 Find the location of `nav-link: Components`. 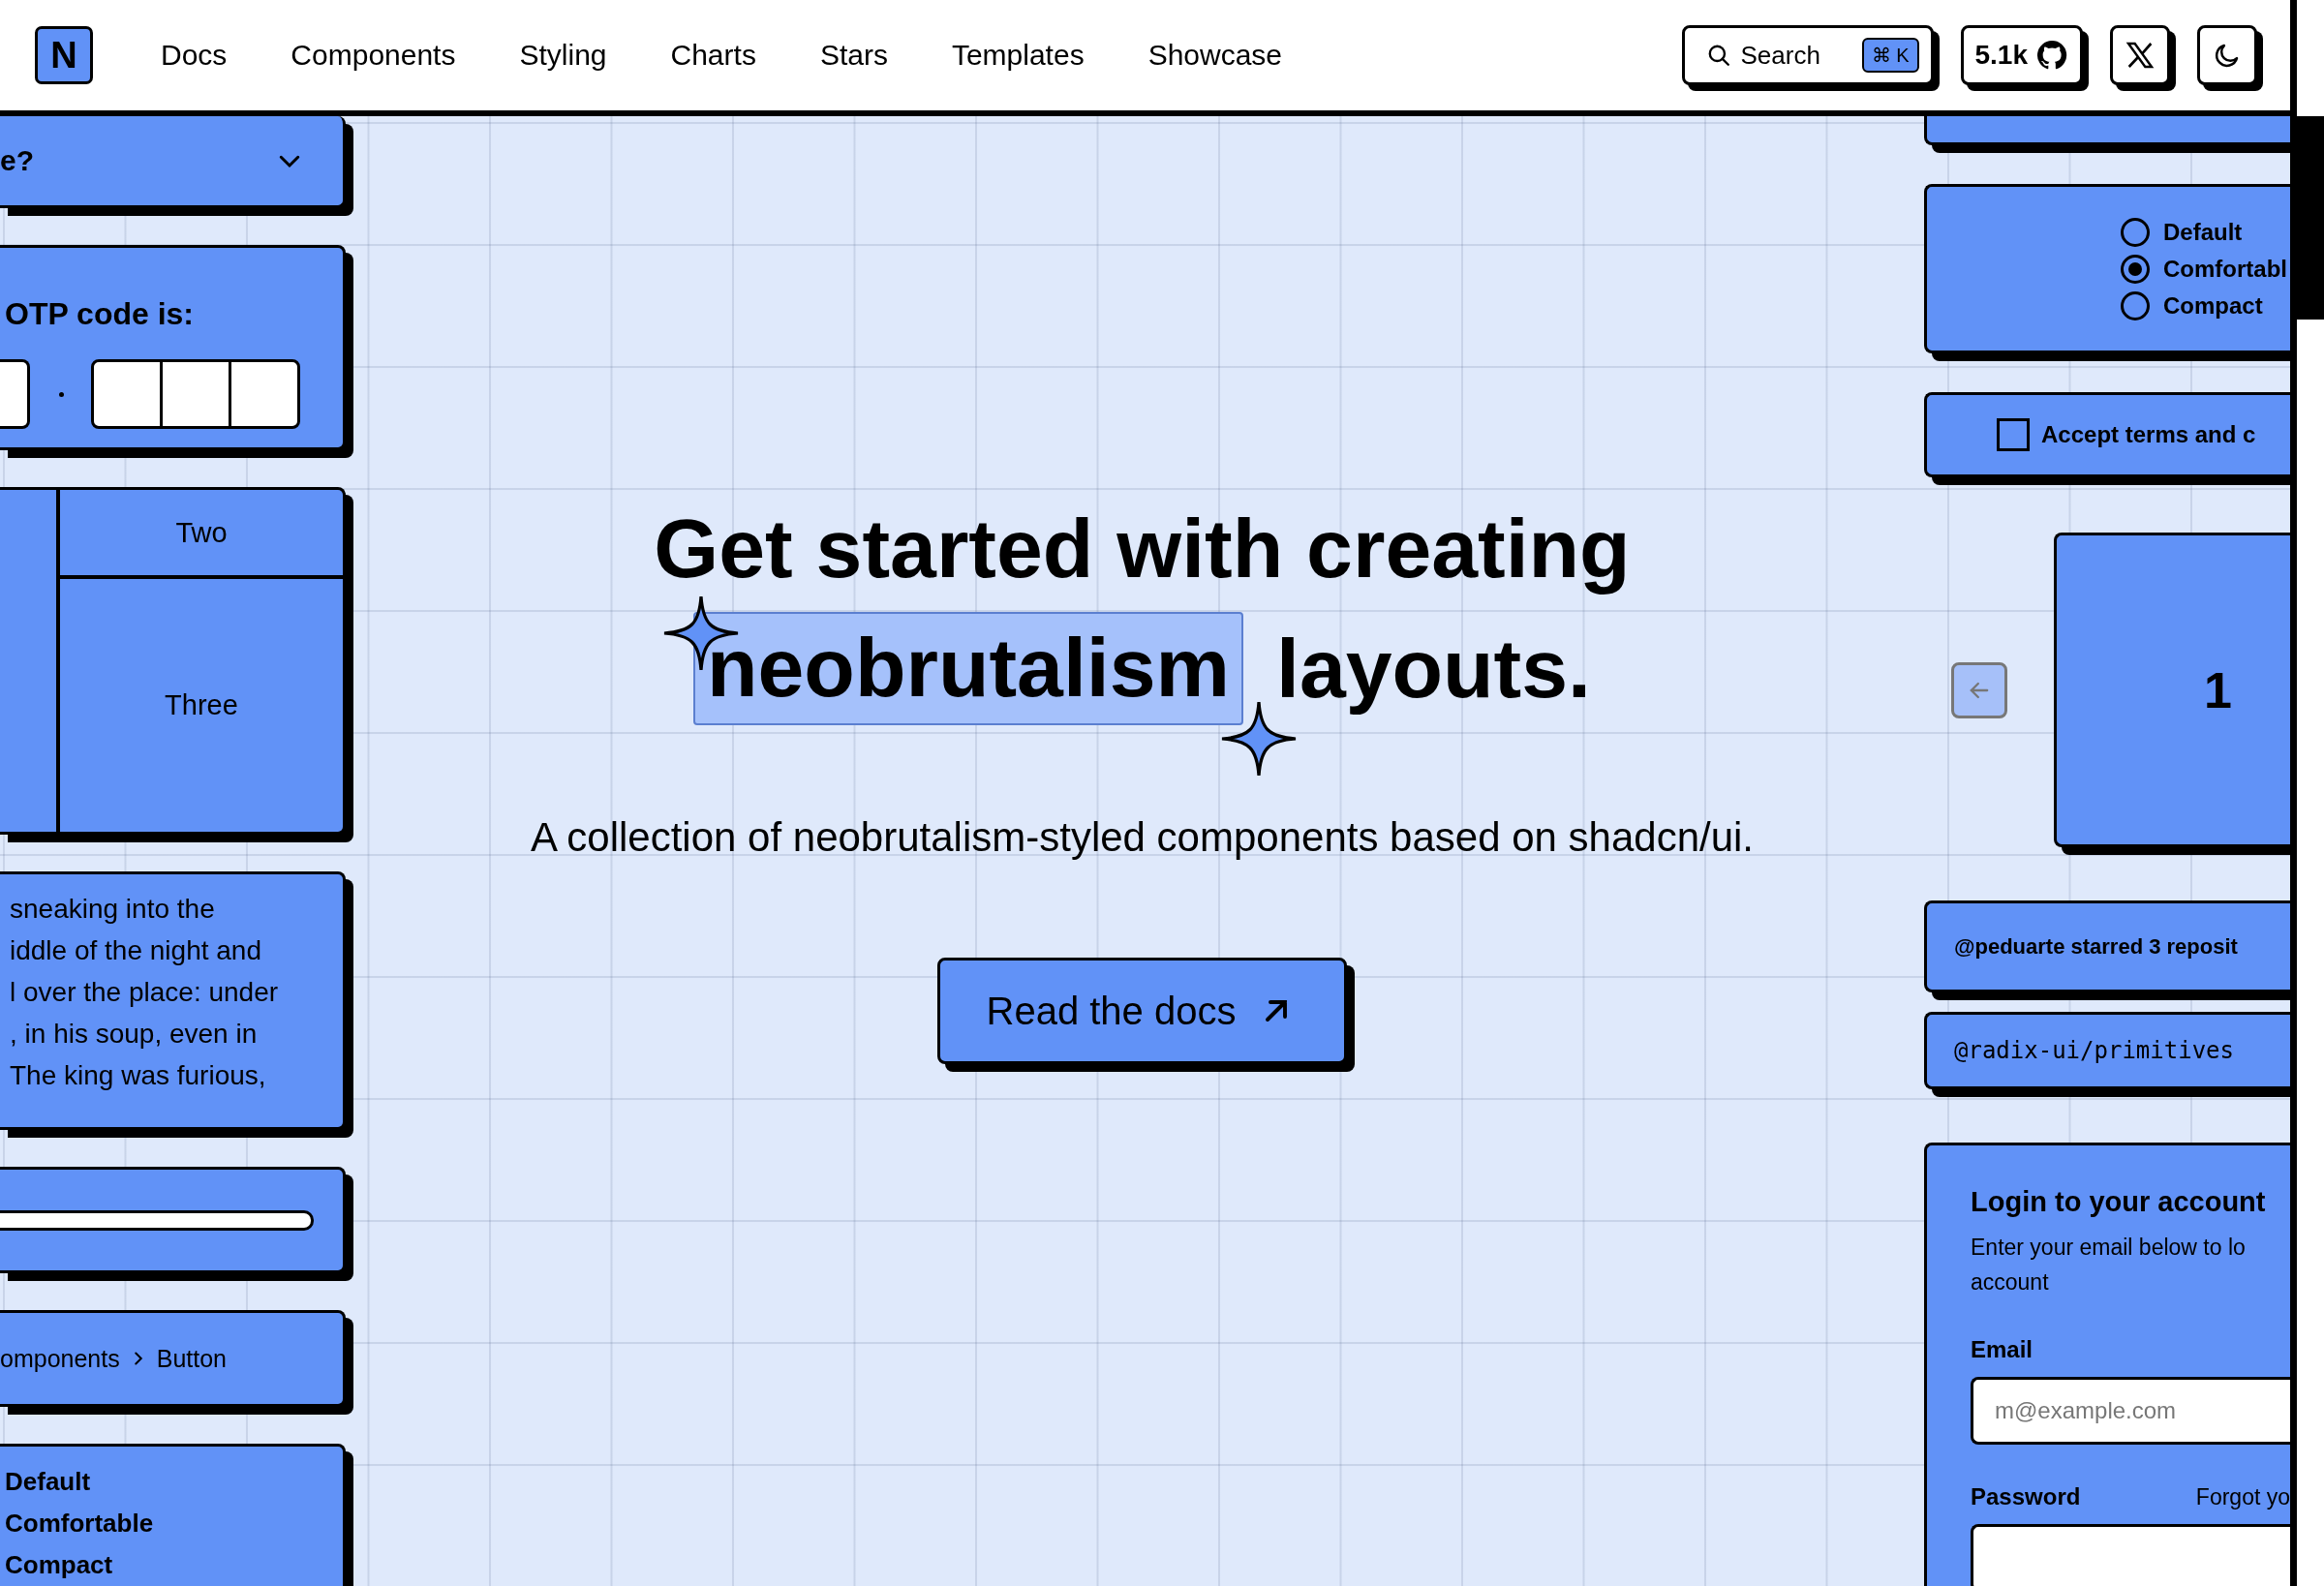

nav-link: Components is located at coordinates (373, 55).